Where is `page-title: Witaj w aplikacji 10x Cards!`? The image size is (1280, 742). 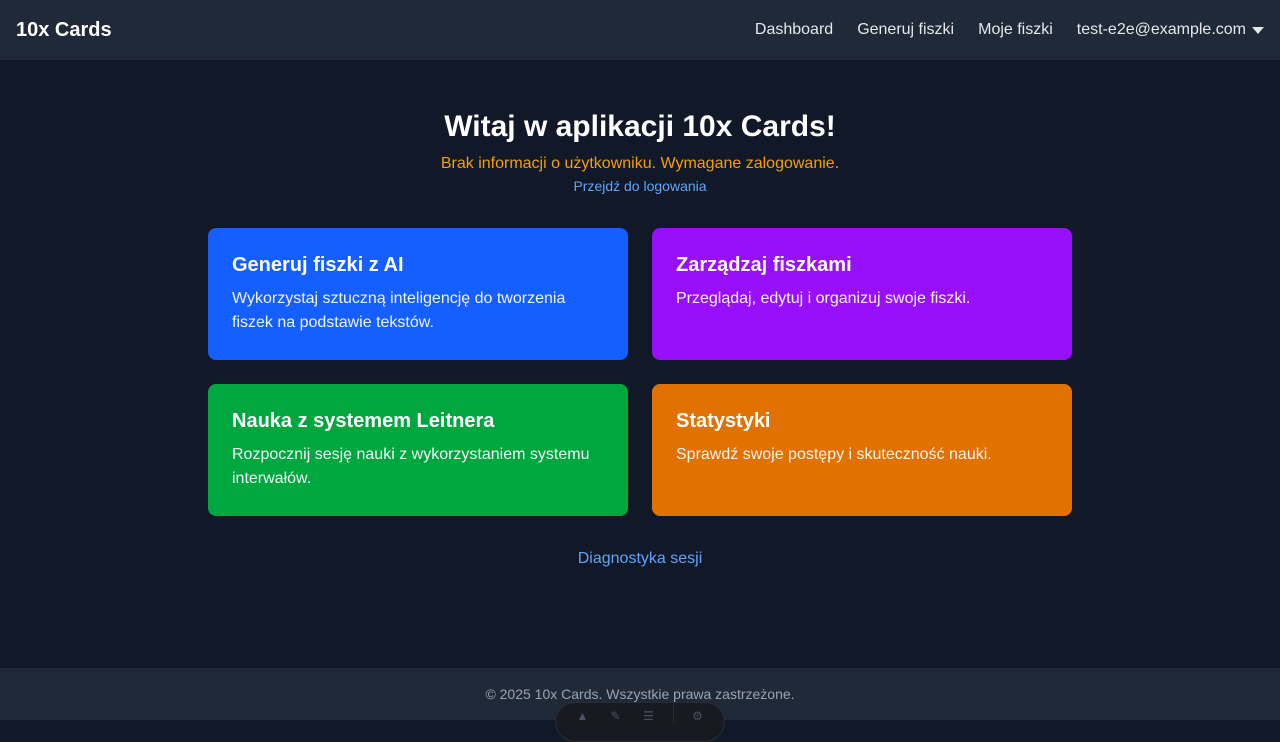
page-title: Witaj w aplikacji 10x Cards! is located at coordinates (640, 126).